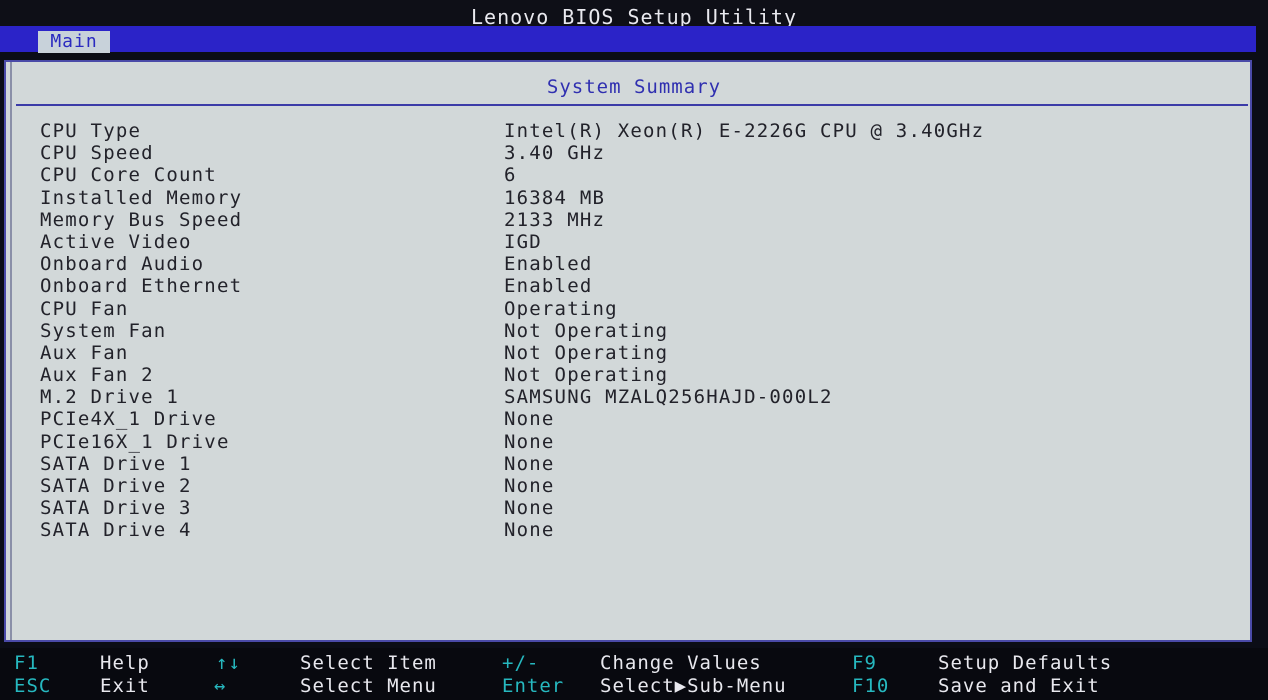 This screenshot has height=700, width=1268. What do you see at coordinates (128, 419) in the screenshot?
I see `summary-label: PCIe4X_1 Drive` at bounding box center [128, 419].